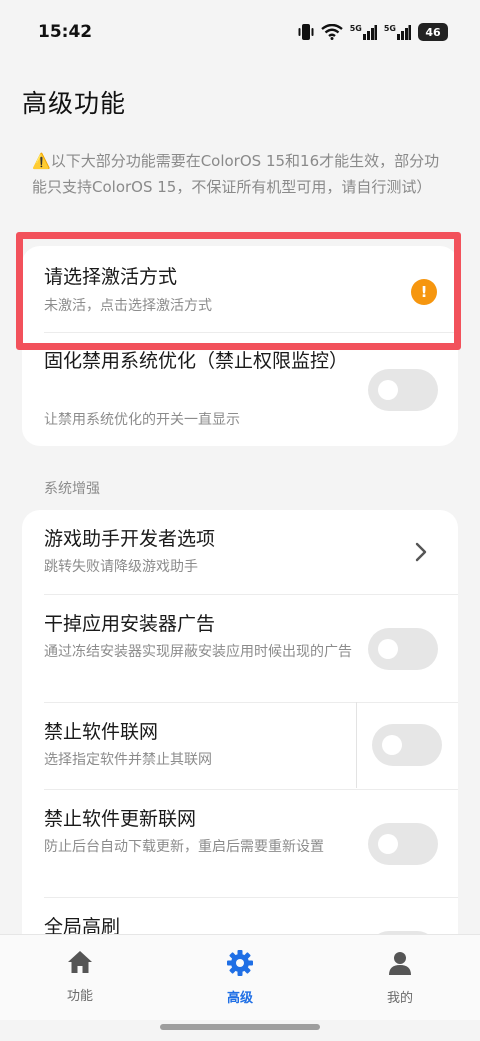 The image size is (480, 1041). What do you see at coordinates (72, 489) in the screenshot?
I see `section-header-system: 系统增强` at bounding box center [72, 489].